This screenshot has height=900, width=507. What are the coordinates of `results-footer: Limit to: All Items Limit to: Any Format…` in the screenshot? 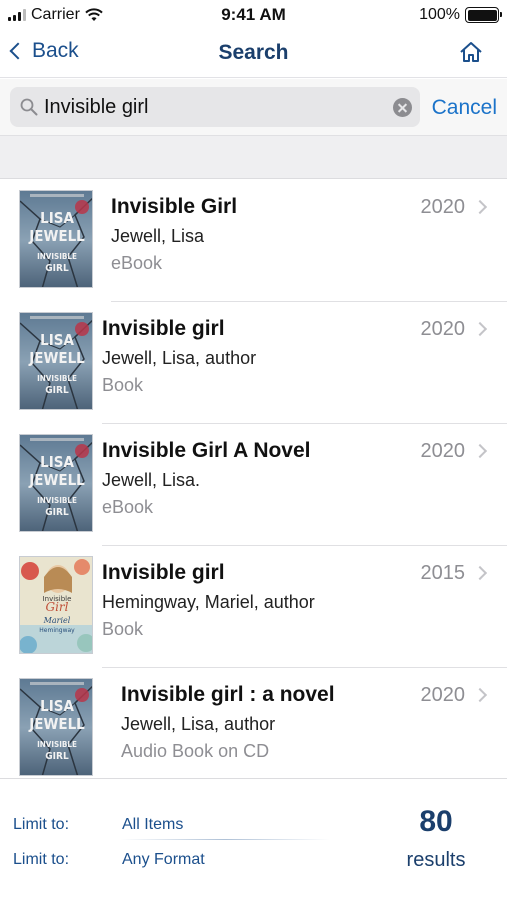 It's located at (253, 839).